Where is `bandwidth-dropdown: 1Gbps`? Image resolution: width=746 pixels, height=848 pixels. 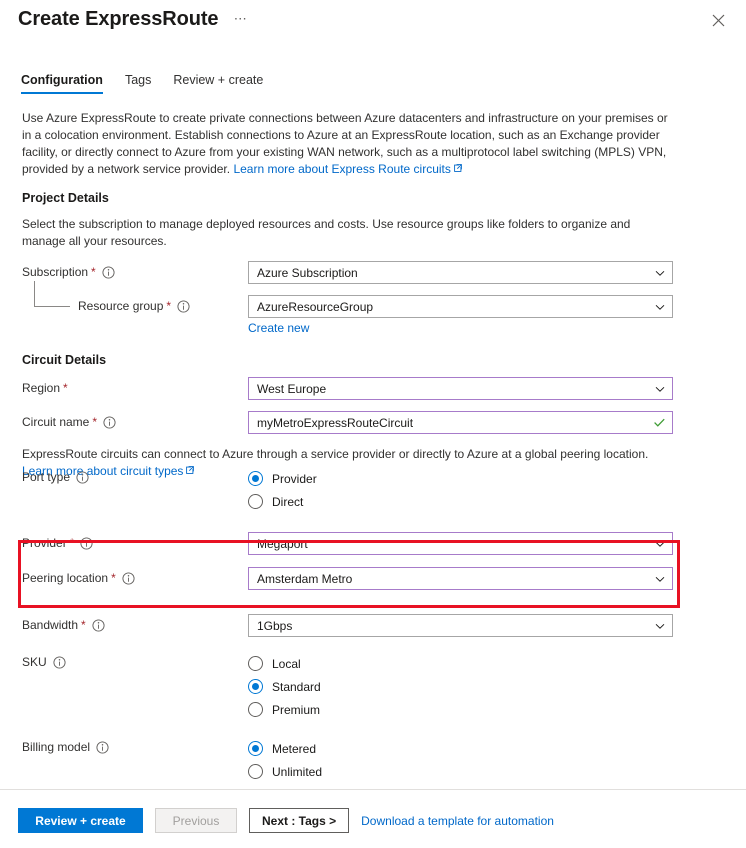 bandwidth-dropdown: 1Gbps is located at coordinates (460, 625).